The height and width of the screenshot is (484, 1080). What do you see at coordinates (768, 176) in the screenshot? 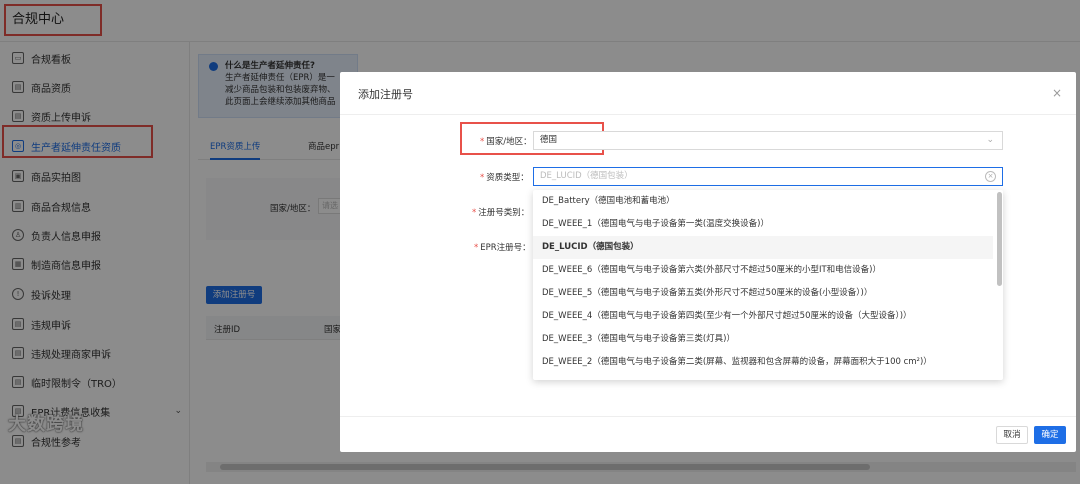
I see `qualification-type-select: DE_LUCID（德国包装） ×` at bounding box center [768, 176].